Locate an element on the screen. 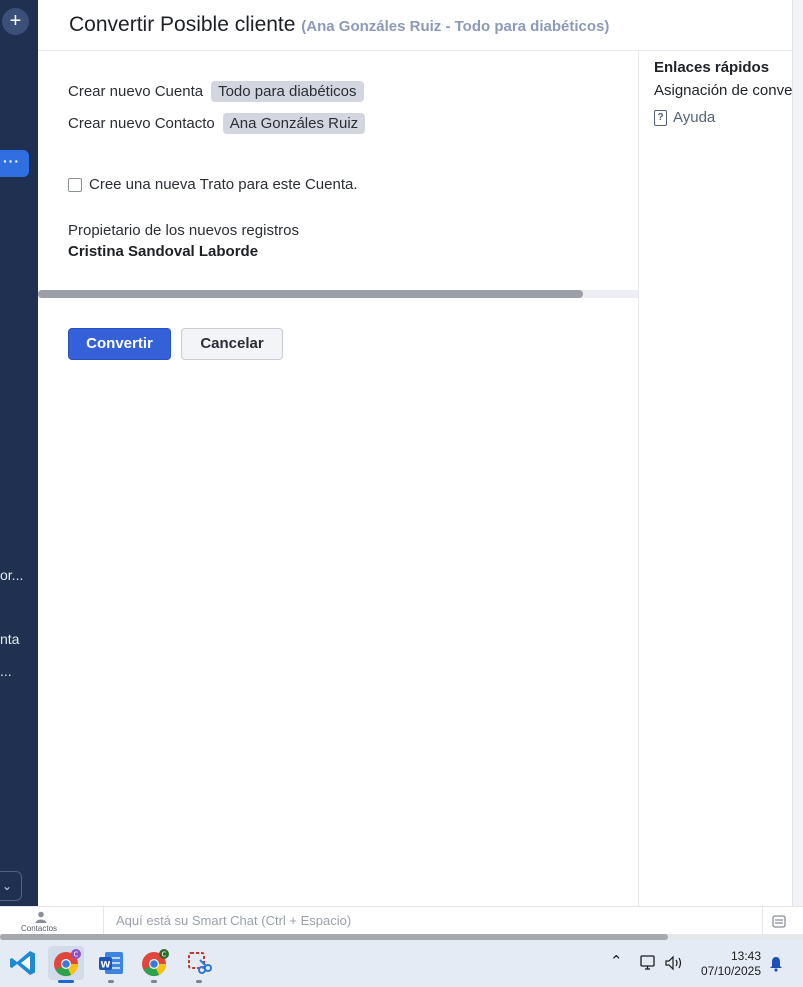 Image resolution: width=803 pixels, height=987 pixels. cancel-button: Cancelar is located at coordinates (232, 344).